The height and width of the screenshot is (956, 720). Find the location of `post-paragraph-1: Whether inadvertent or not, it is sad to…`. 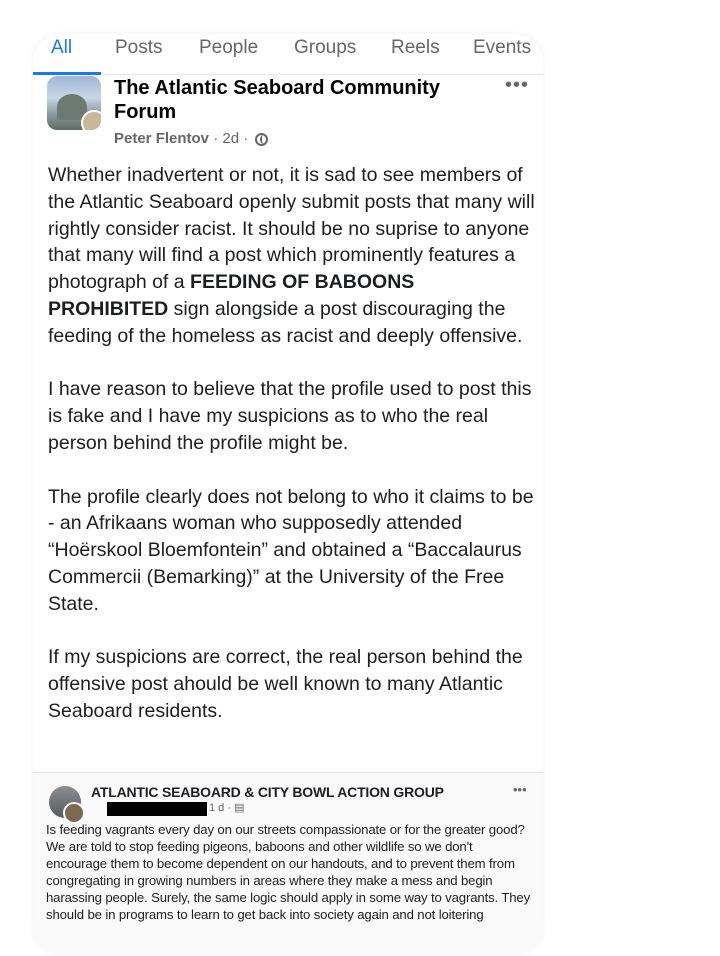

post-paragraph-1: Whether inadvertent or not, it is sad to… is located at coordinates (291, 255).